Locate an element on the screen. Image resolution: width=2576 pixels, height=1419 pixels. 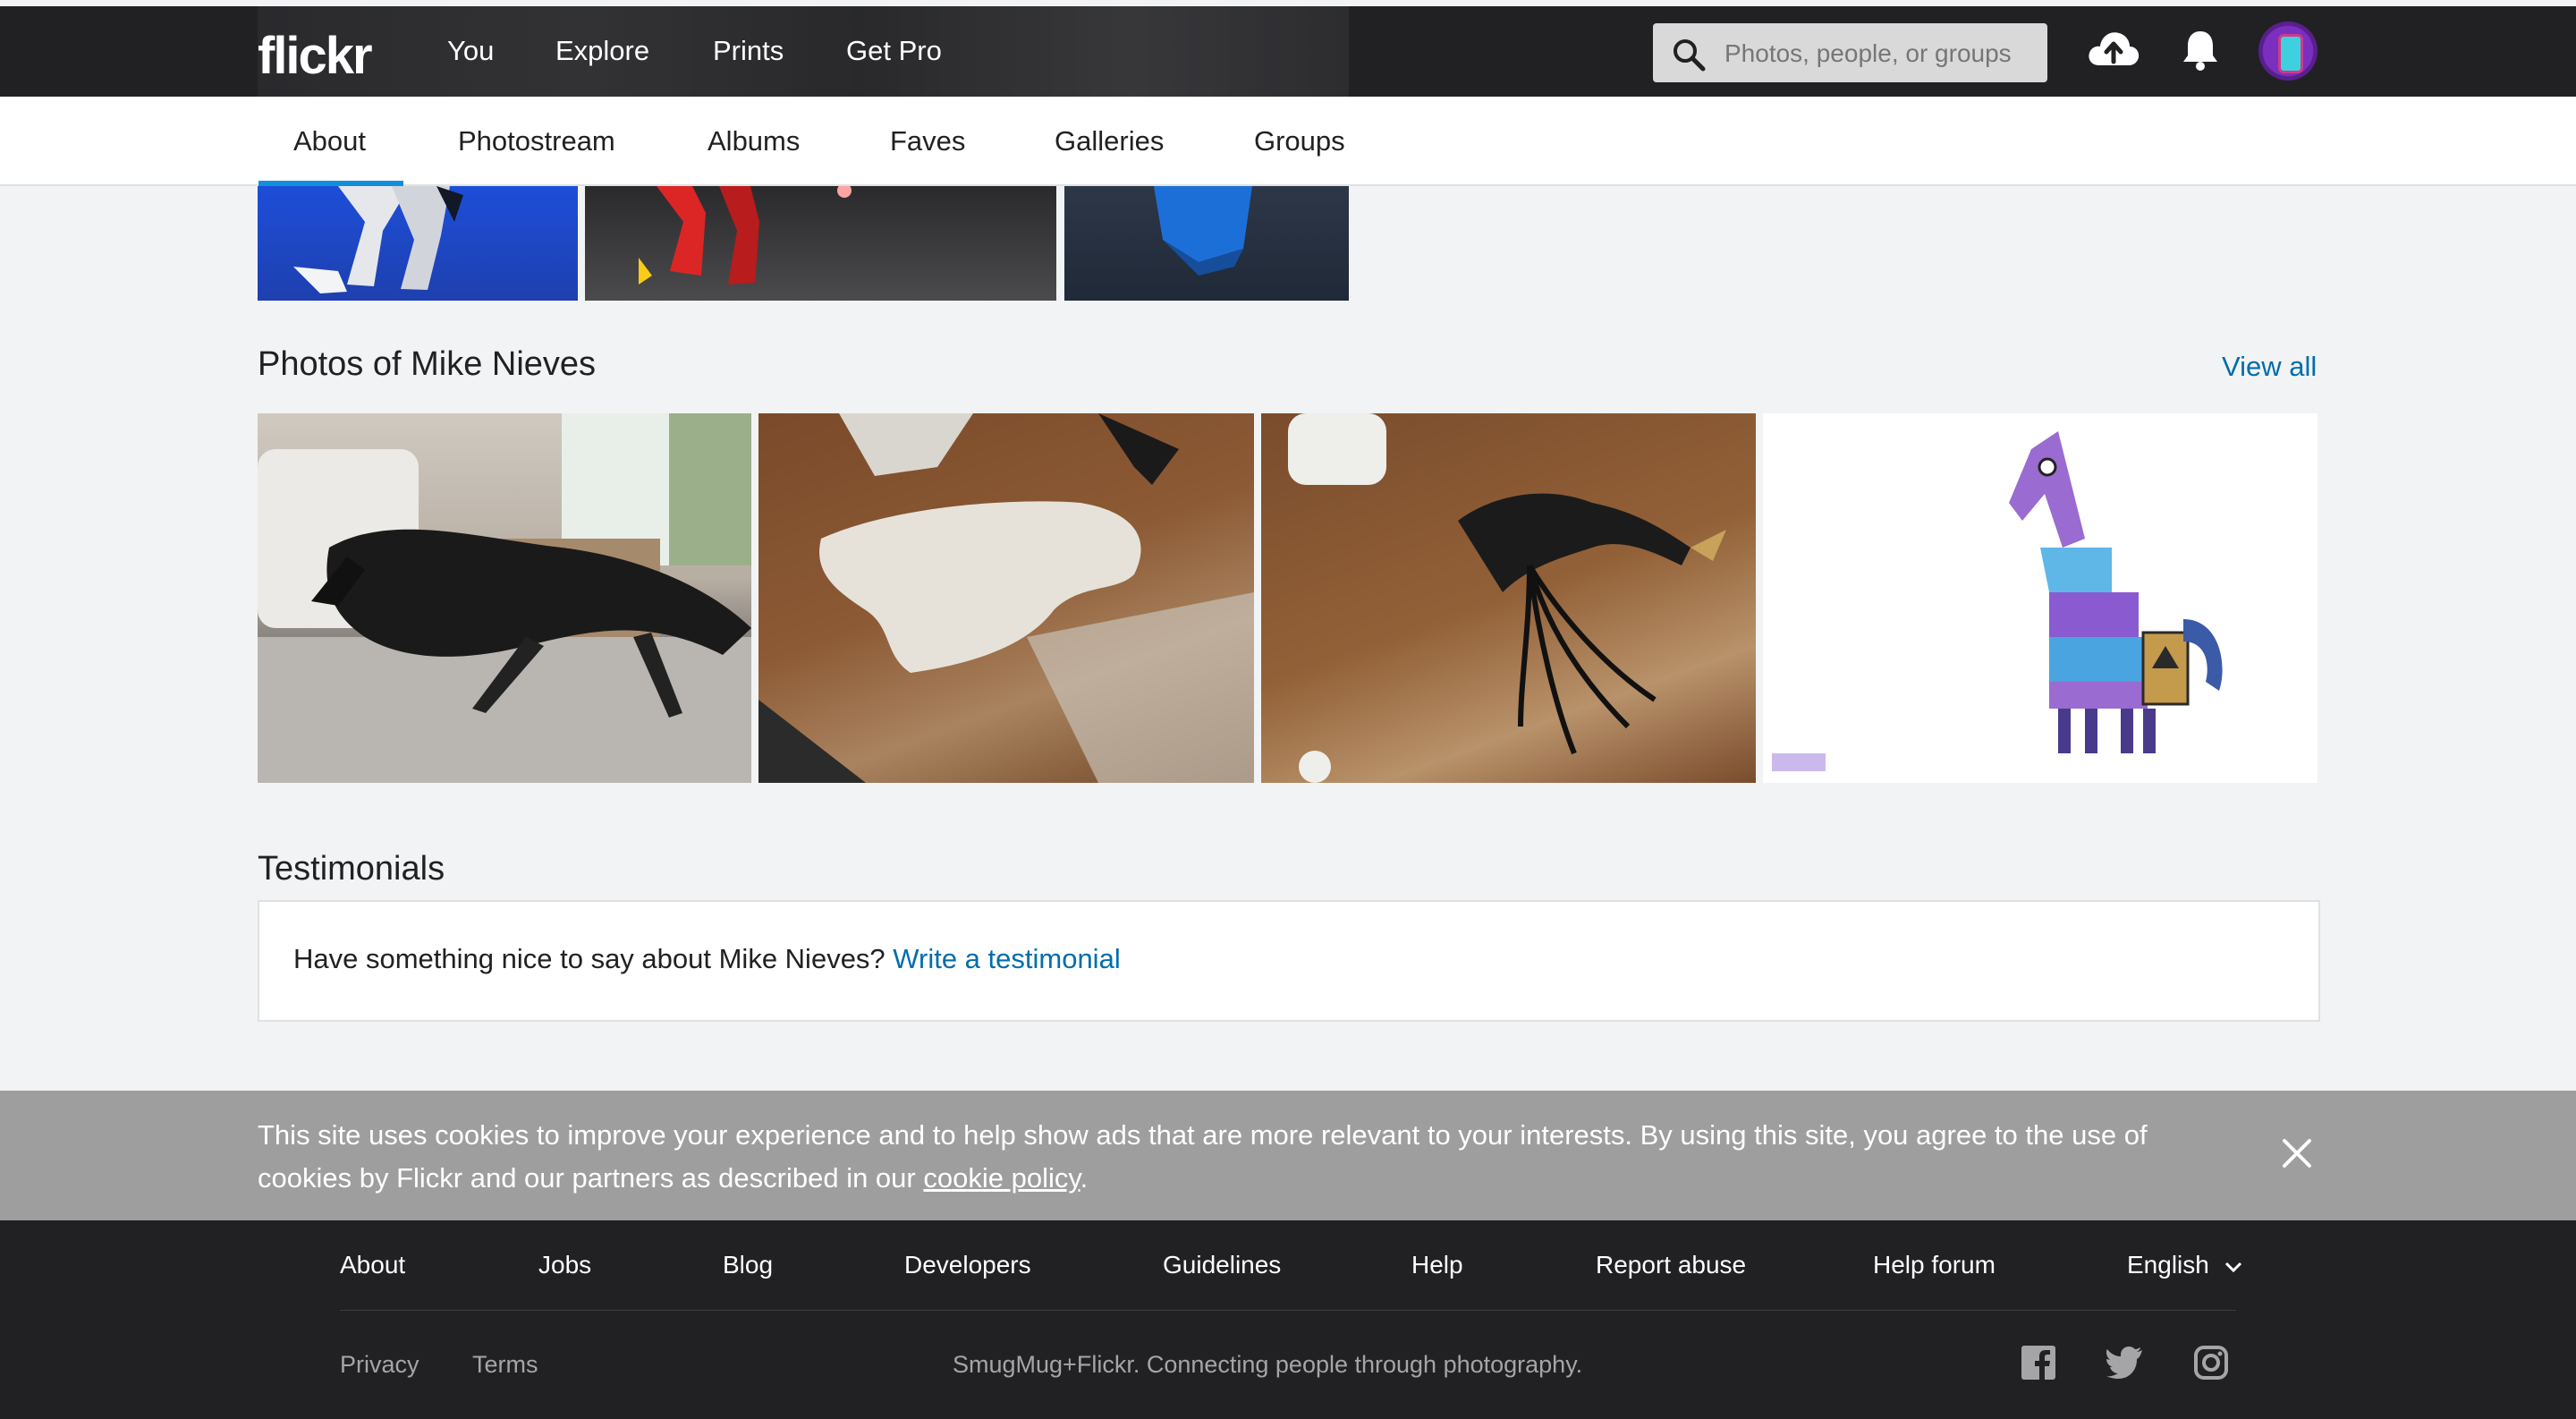
nav-explore: Explore is located at coordinates (602, 51).